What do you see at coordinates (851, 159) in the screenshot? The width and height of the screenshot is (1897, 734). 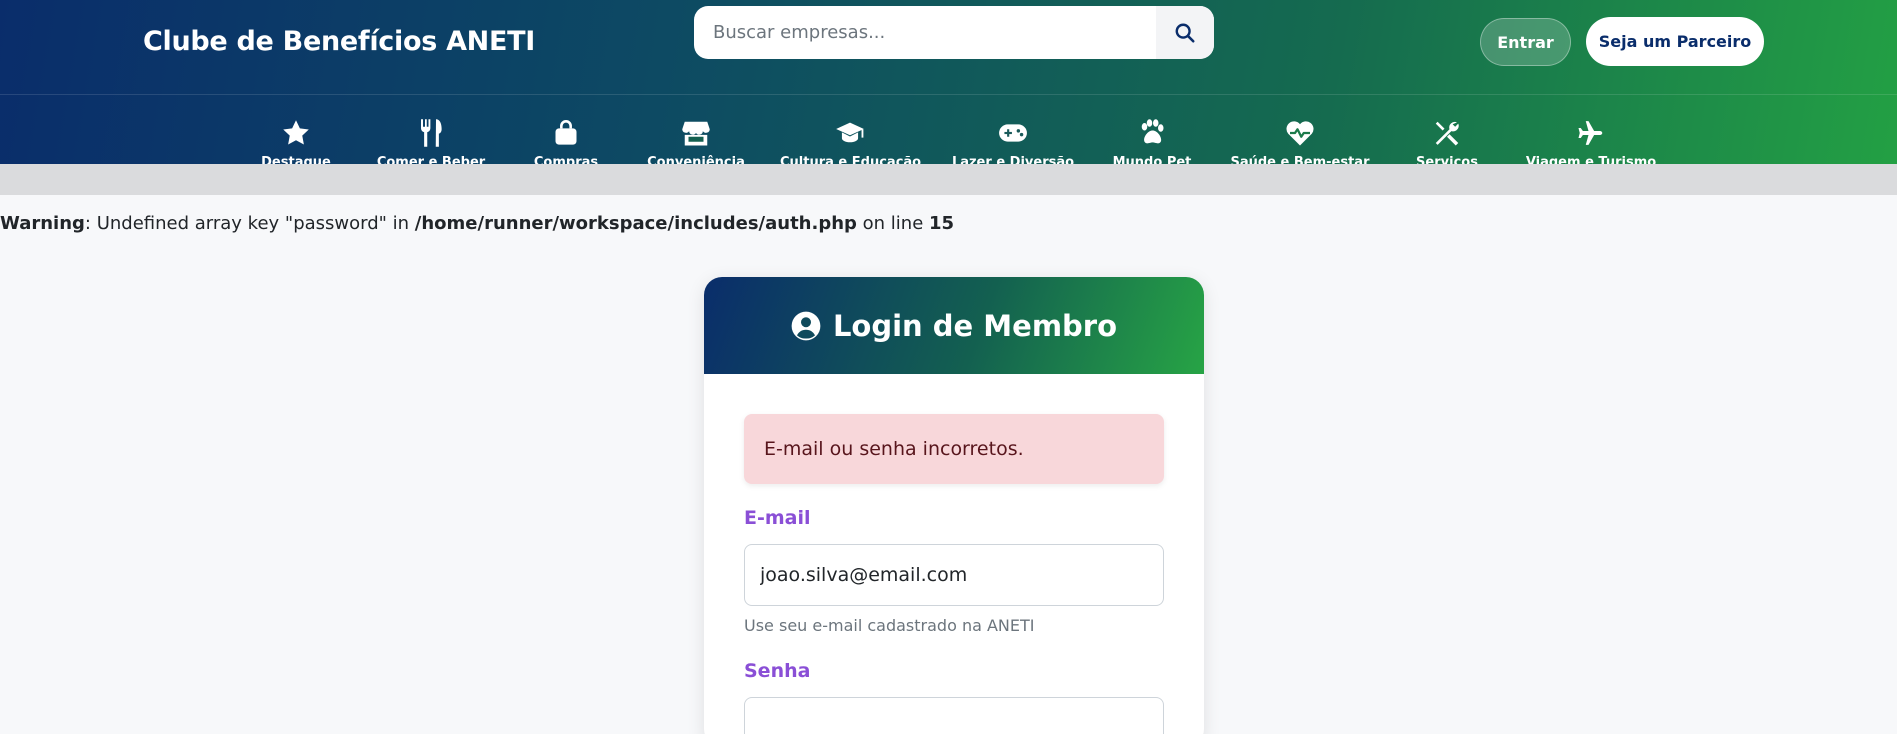 I see `nav-label: Cultura e Educação` at bounding box center [851, 159].